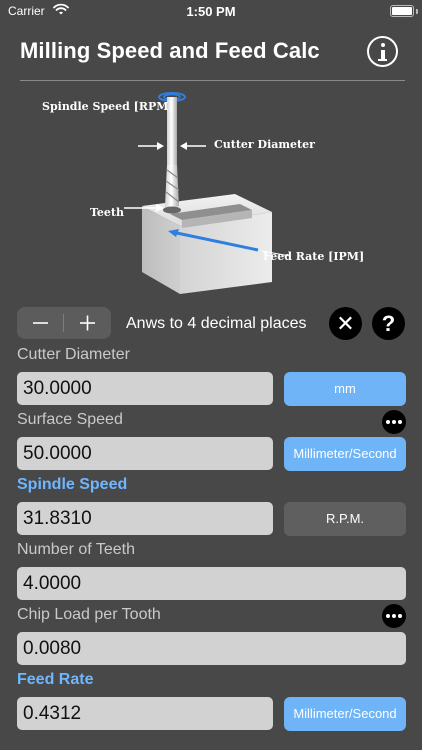 The height and width of the screenshot is (750, 422). I want to click on surface-speed-more-icon, so click(394, 422).